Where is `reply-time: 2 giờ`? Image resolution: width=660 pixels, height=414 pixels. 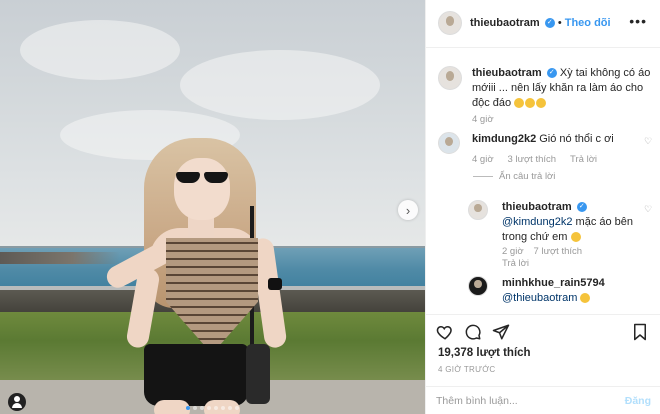
reply-time: 2 giờ is located at coordinates (513, 251).